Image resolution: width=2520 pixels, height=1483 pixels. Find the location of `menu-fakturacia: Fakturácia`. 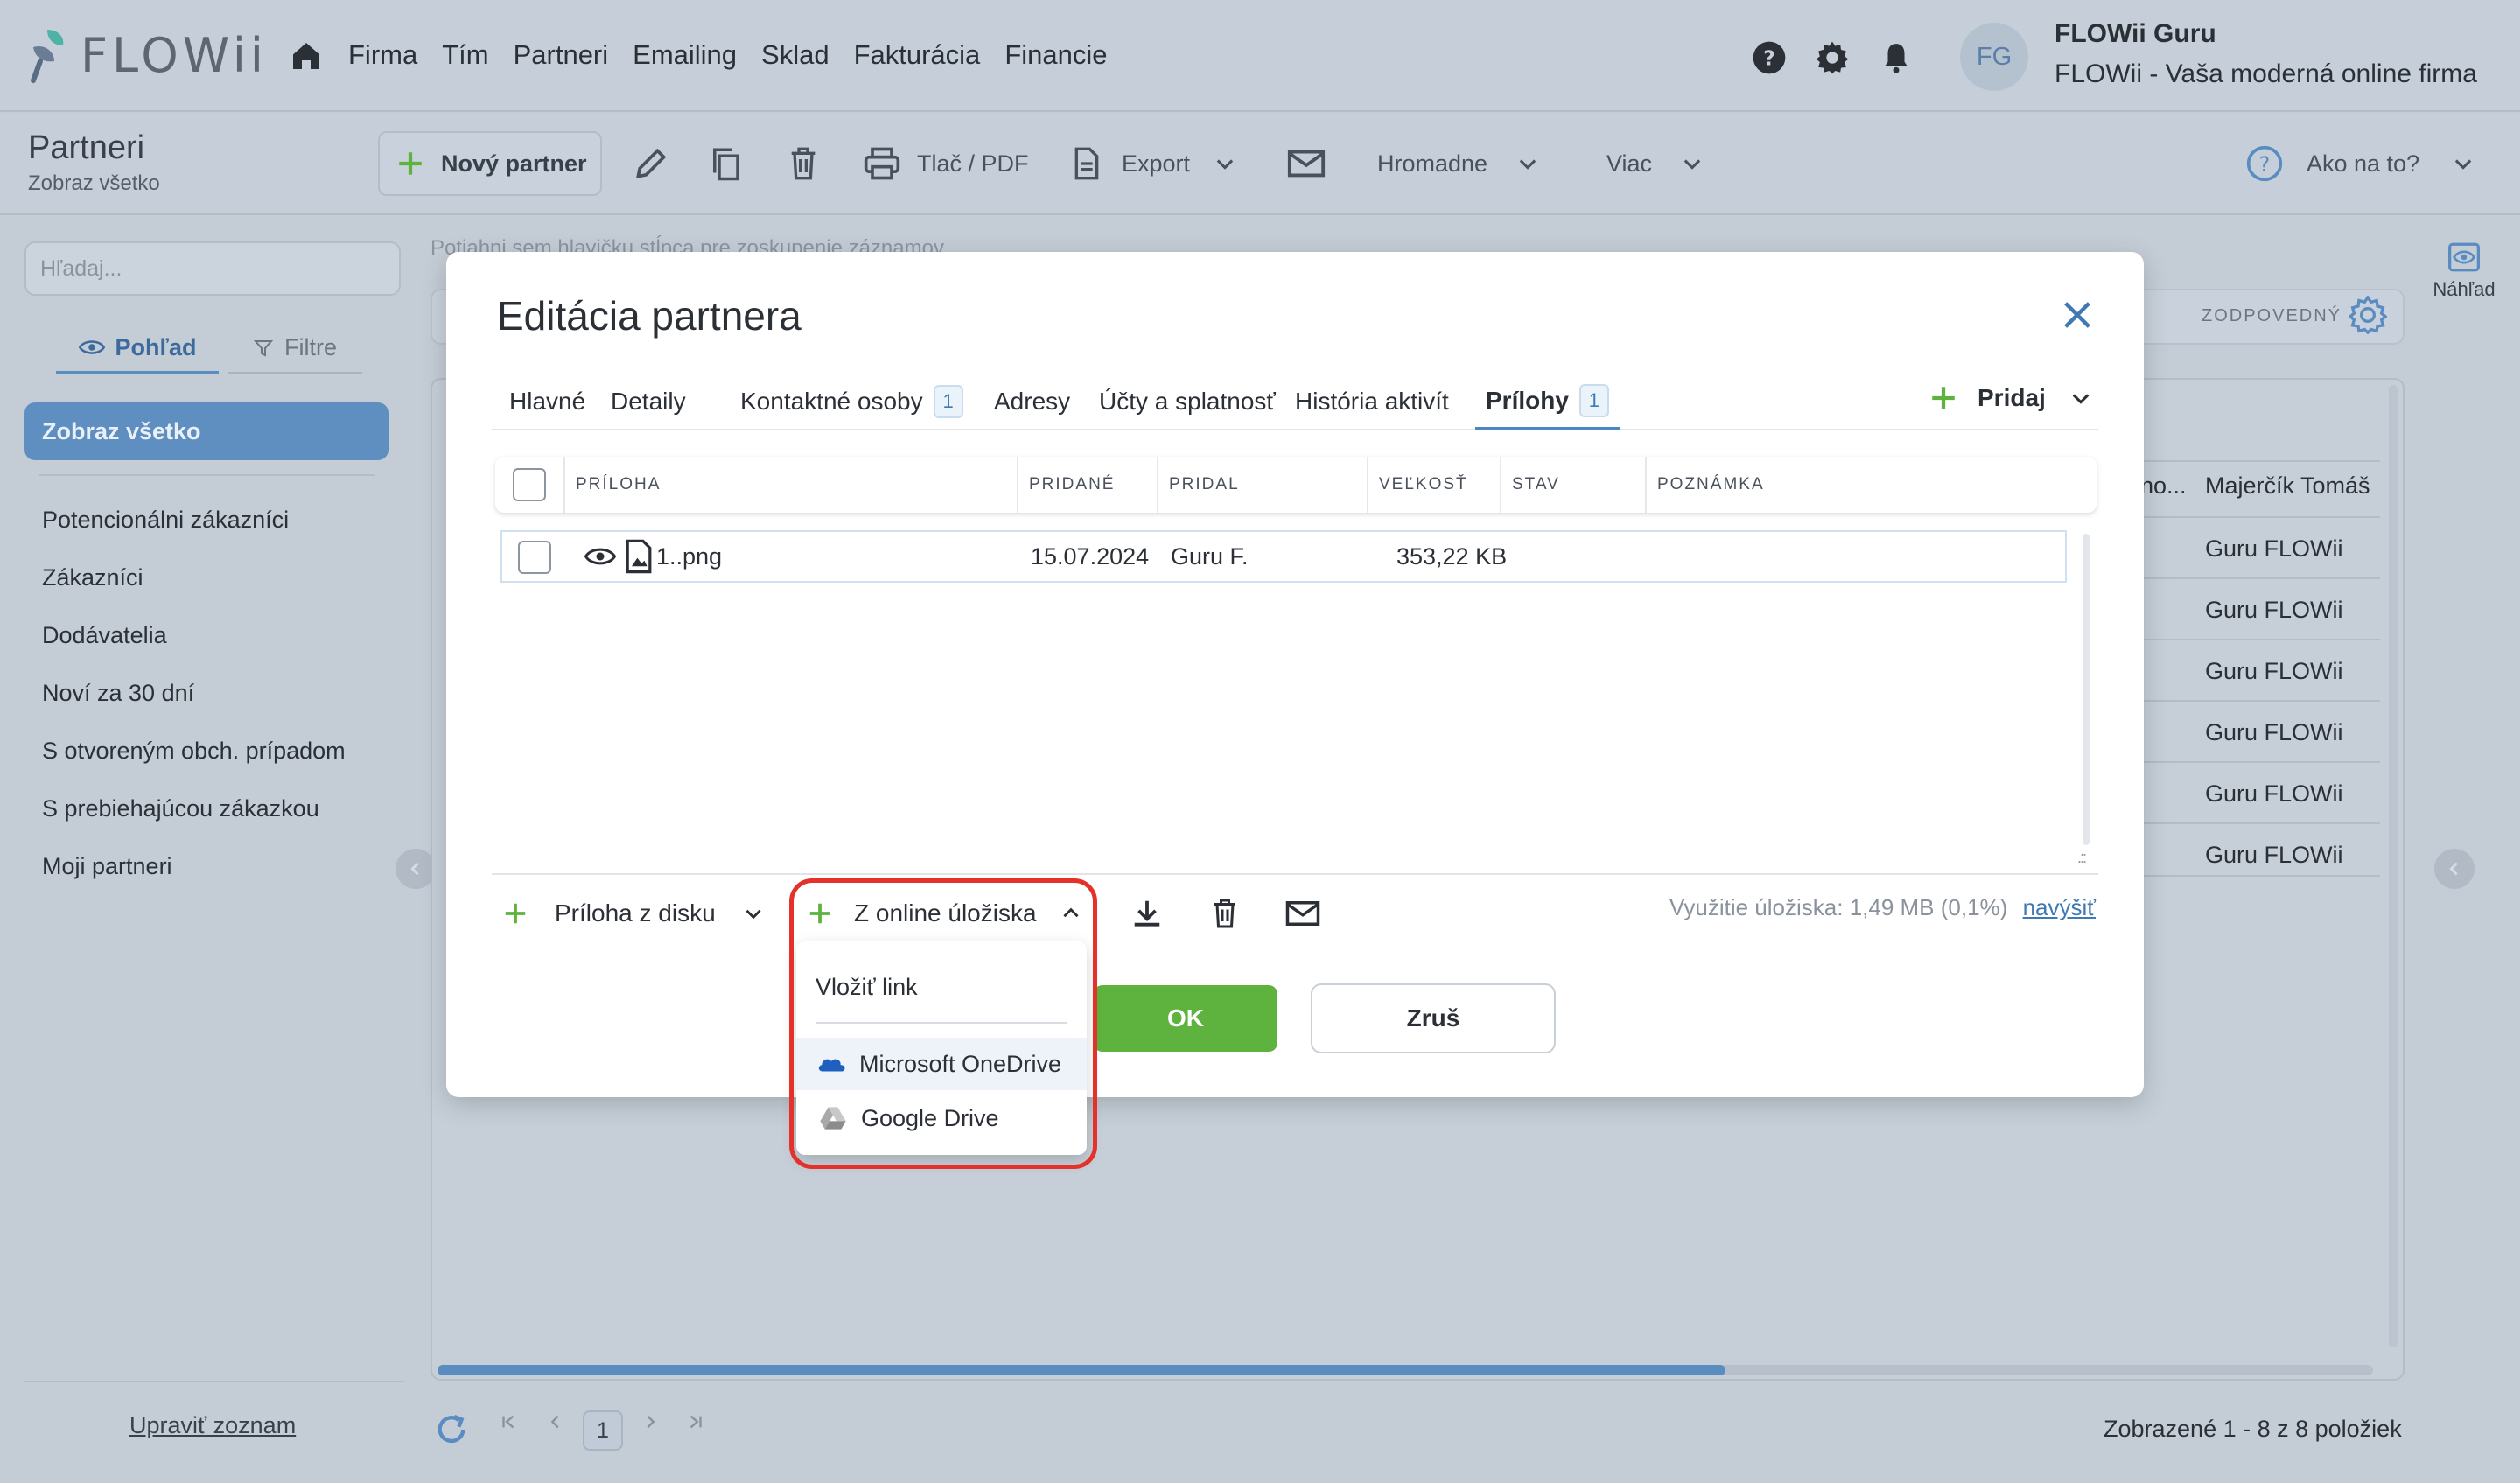

menu-fakturacia: Fakturácia is located at coordinates (917, 55).